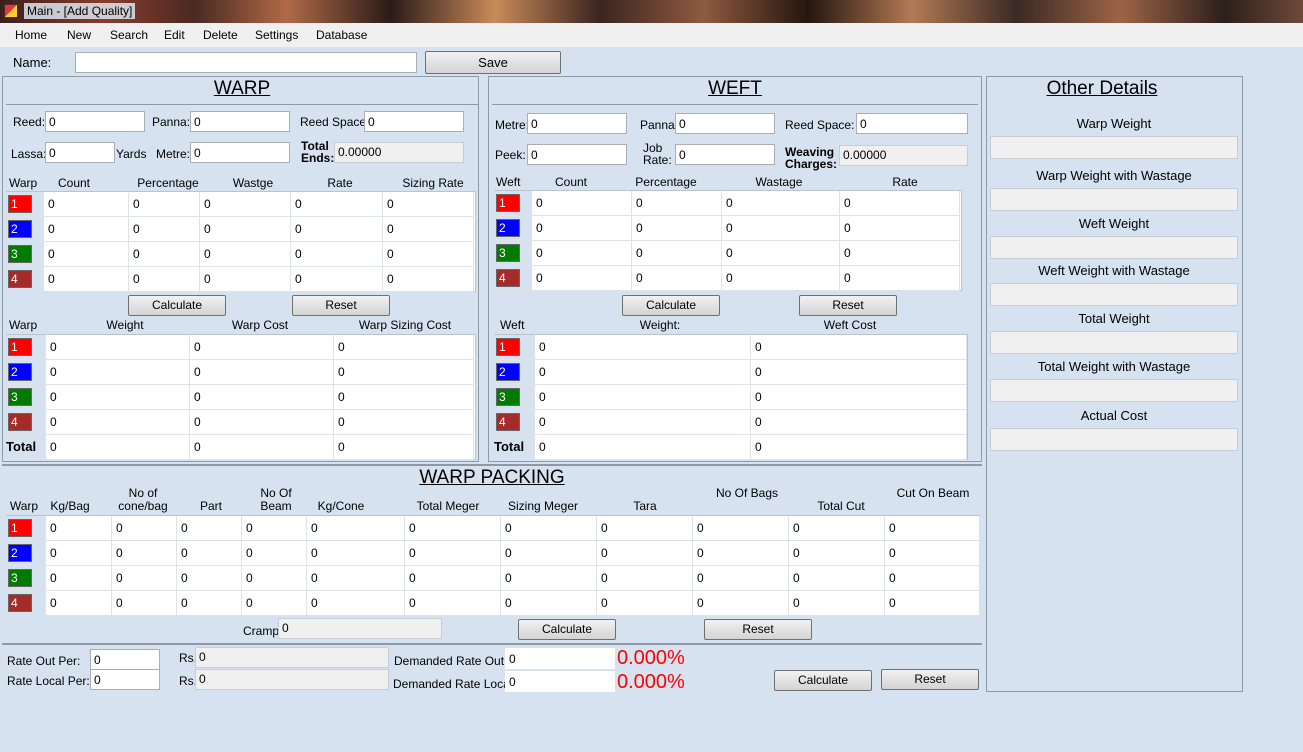  Describe the element at coordinates (245, 229) in the screenshot. I see `warp-rate-r2-c4: 0` at that location.